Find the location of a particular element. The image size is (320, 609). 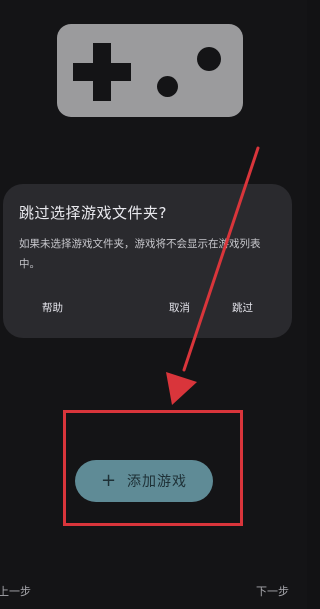

help-button: 帮助 is located at coordinates (52, 307).